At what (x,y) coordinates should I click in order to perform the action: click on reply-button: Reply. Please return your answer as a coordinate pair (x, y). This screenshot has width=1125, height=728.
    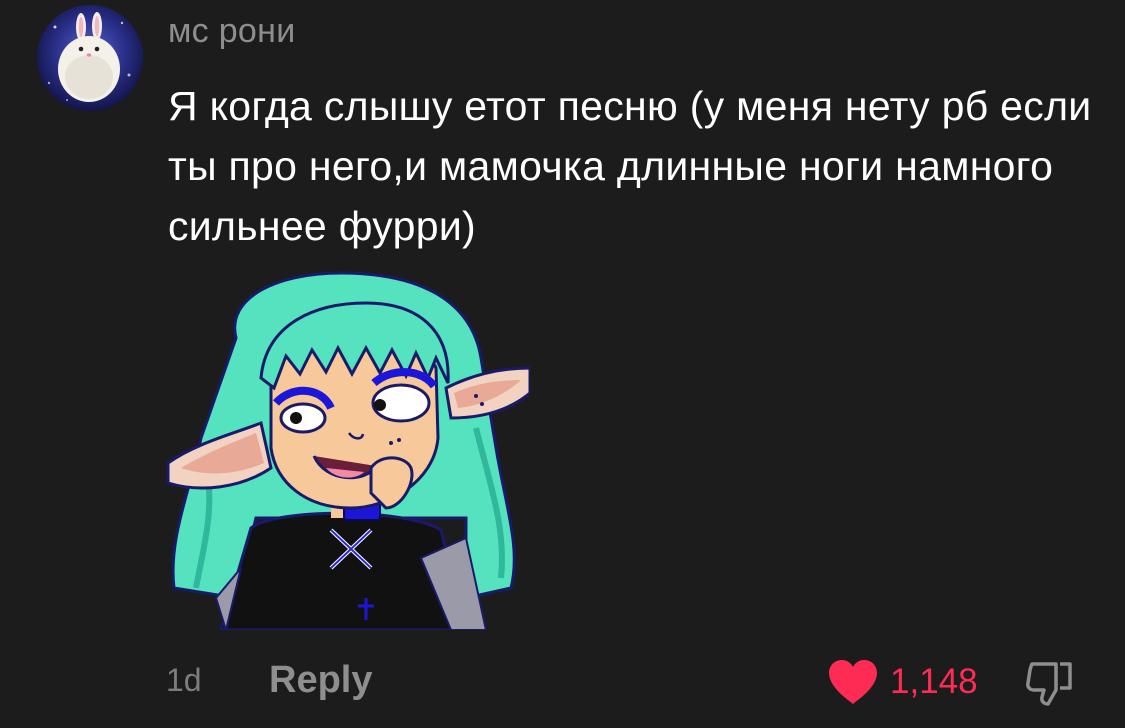
    Looking at the image, I should click on (320, 680).